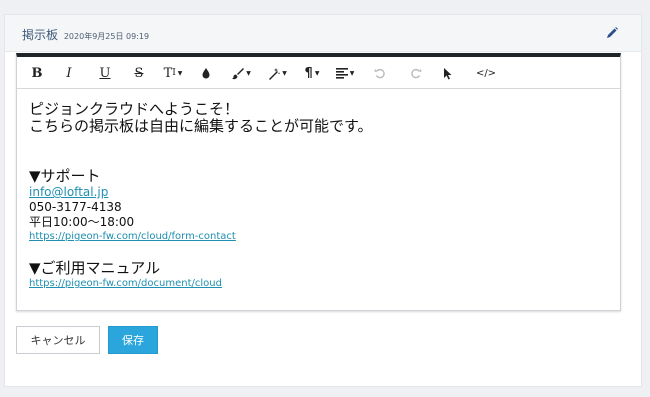 Image resolution: width=650 pixels, height=397 pixels. What do you see at coordinates (612, 32) in the screenshot?
I see `pencil-icon` at bounding box center [612, 32].